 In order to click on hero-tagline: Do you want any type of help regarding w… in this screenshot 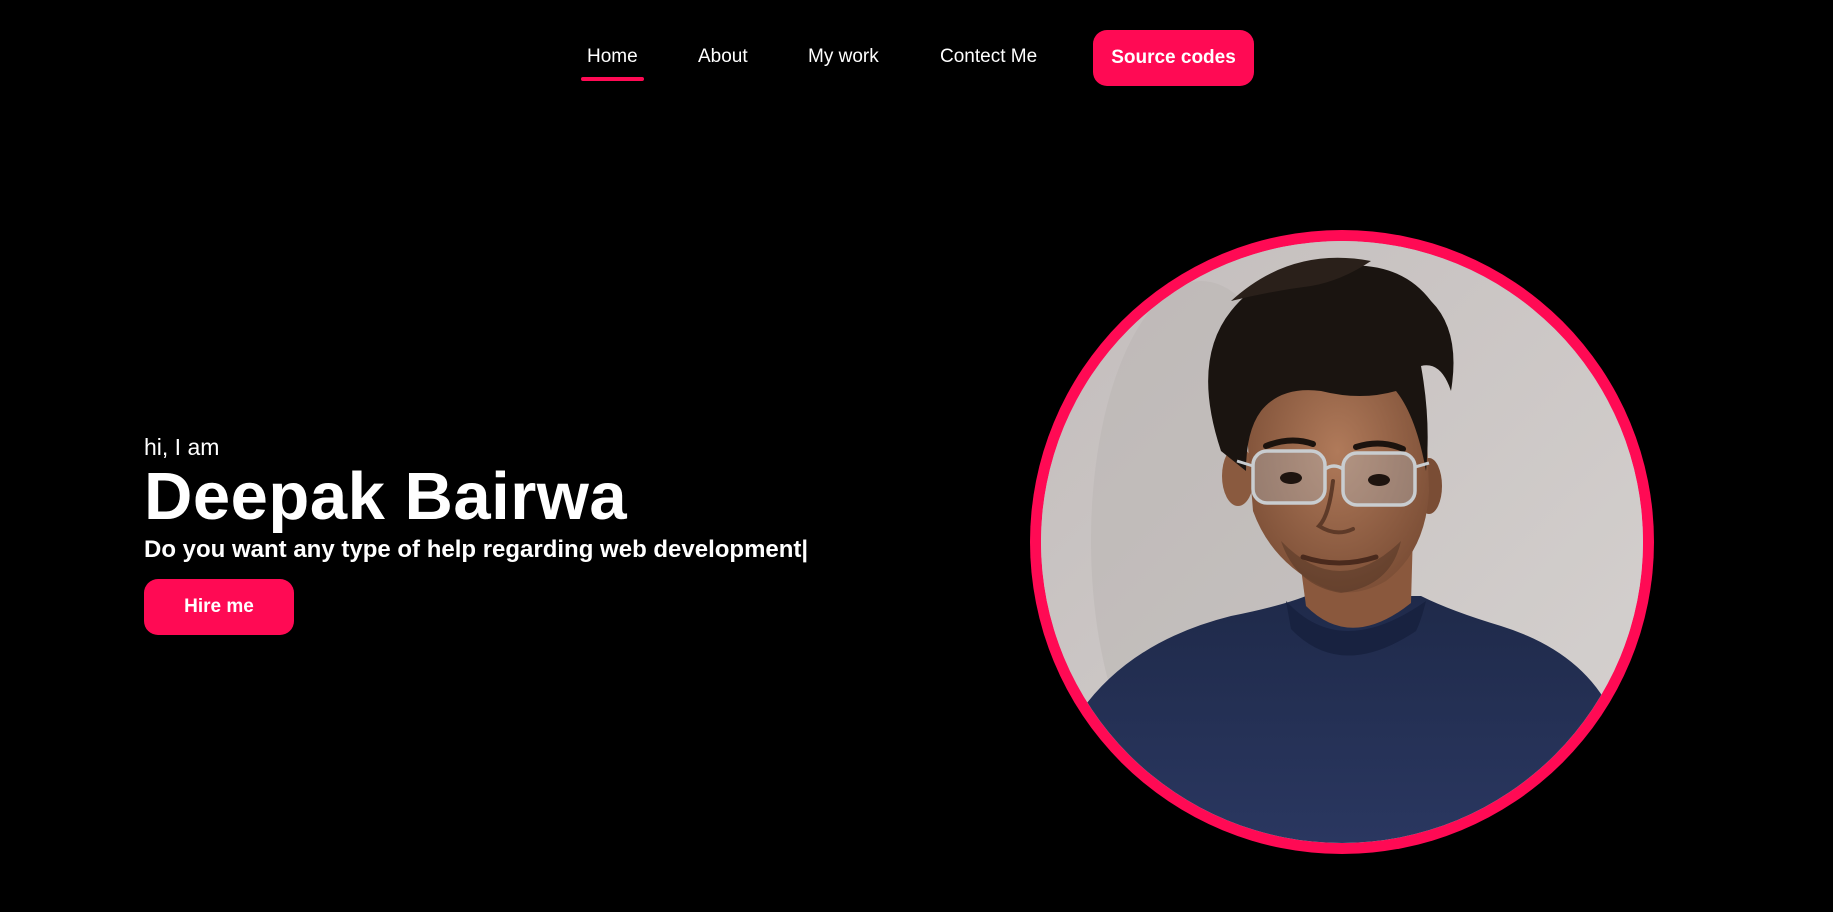, I will do `click(476, 550)`.